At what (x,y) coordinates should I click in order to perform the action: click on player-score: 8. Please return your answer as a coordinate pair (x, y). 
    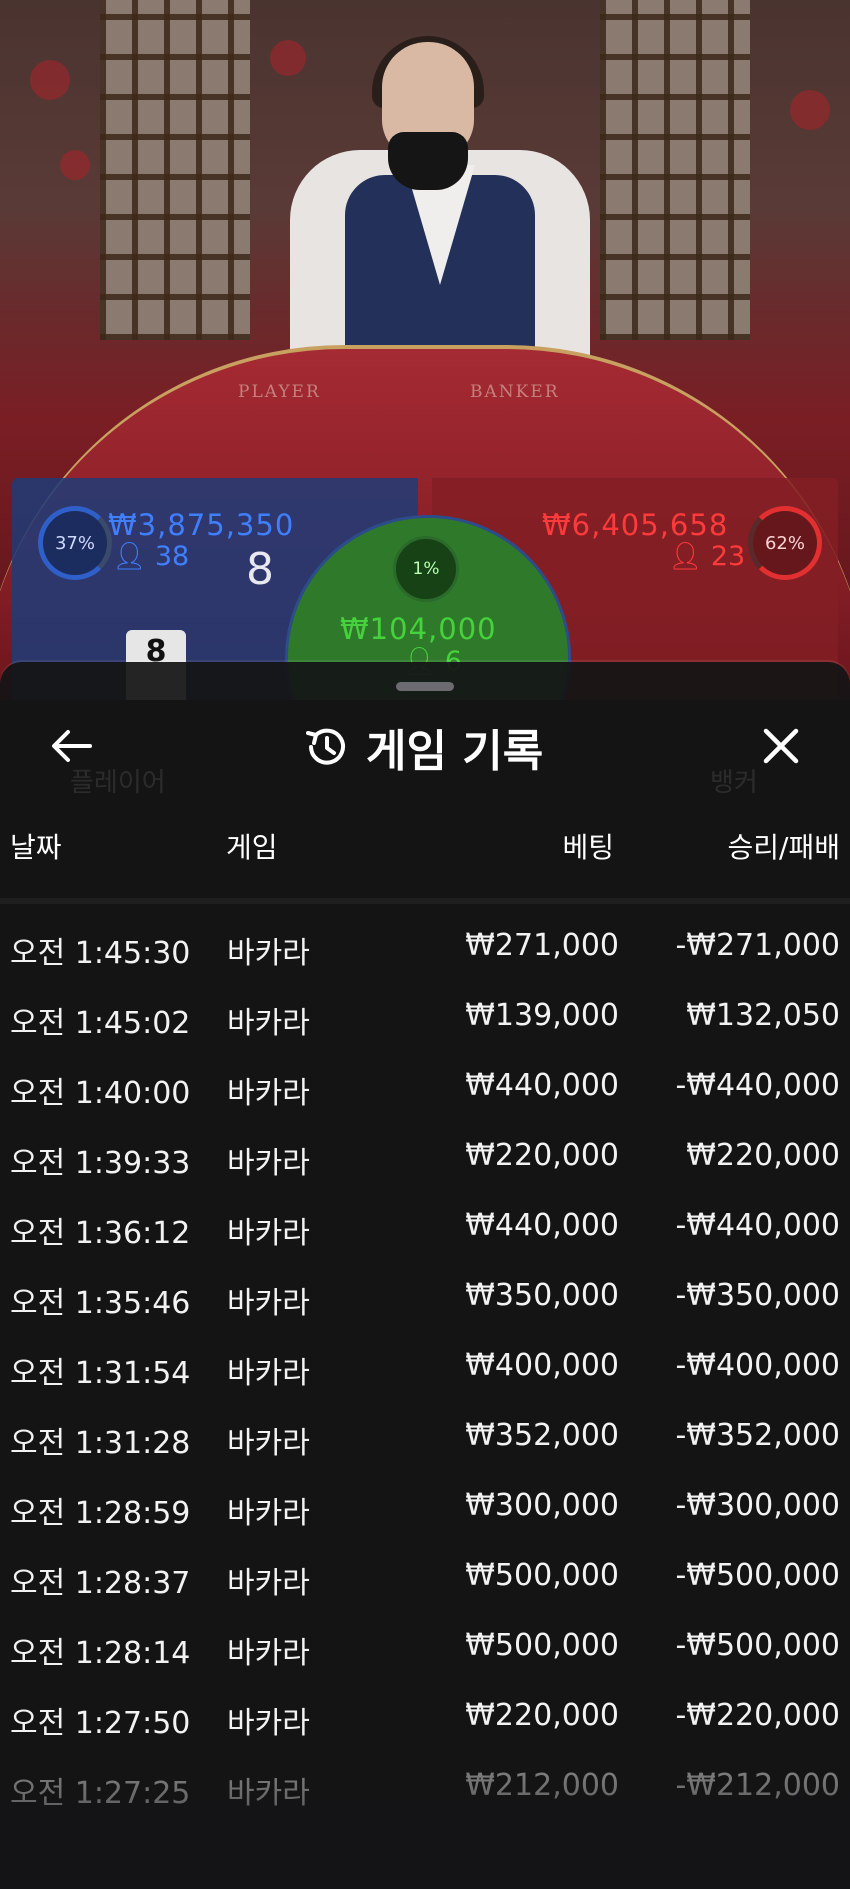
    Looking at the image, I should click on (260, 569).